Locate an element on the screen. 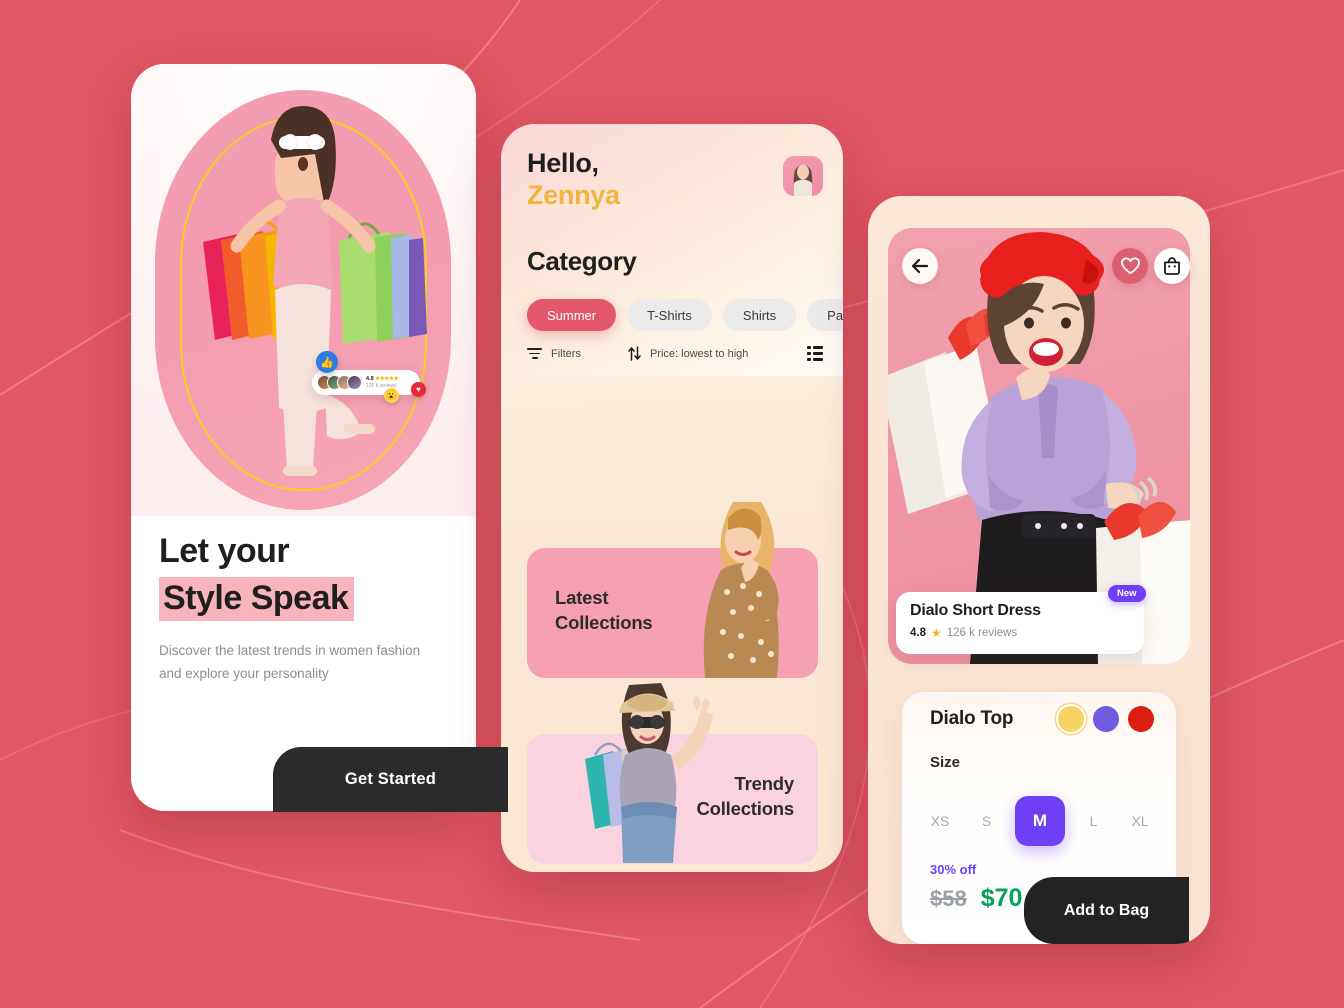  price-original: $58 is located at coordinates (948, 898).